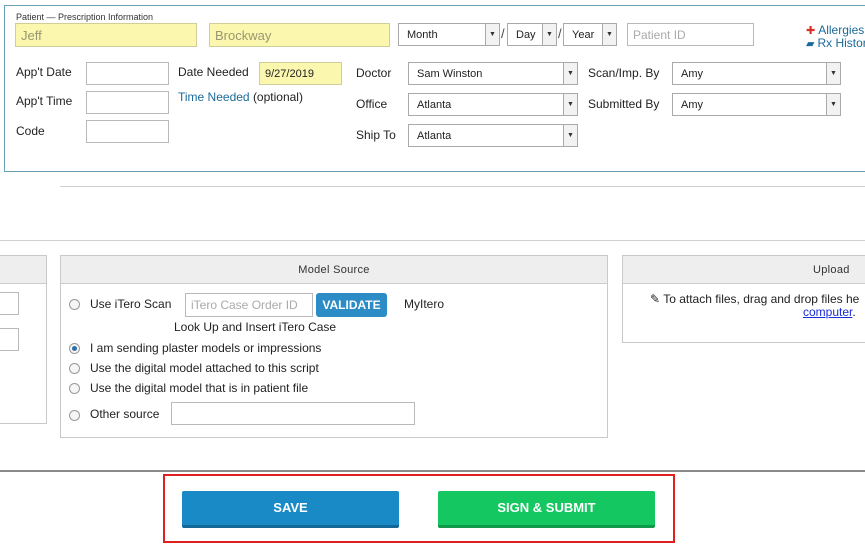 This screenshot has width=865, height=547. Describe the element at coordinates (744, 270) in the screenshot. I see `upload-header: Upload` at that location.